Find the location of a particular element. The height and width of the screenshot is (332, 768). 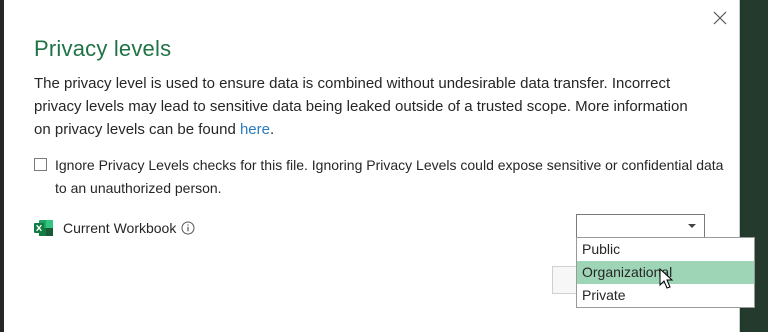

close-button is located at coordinates (720, 18).